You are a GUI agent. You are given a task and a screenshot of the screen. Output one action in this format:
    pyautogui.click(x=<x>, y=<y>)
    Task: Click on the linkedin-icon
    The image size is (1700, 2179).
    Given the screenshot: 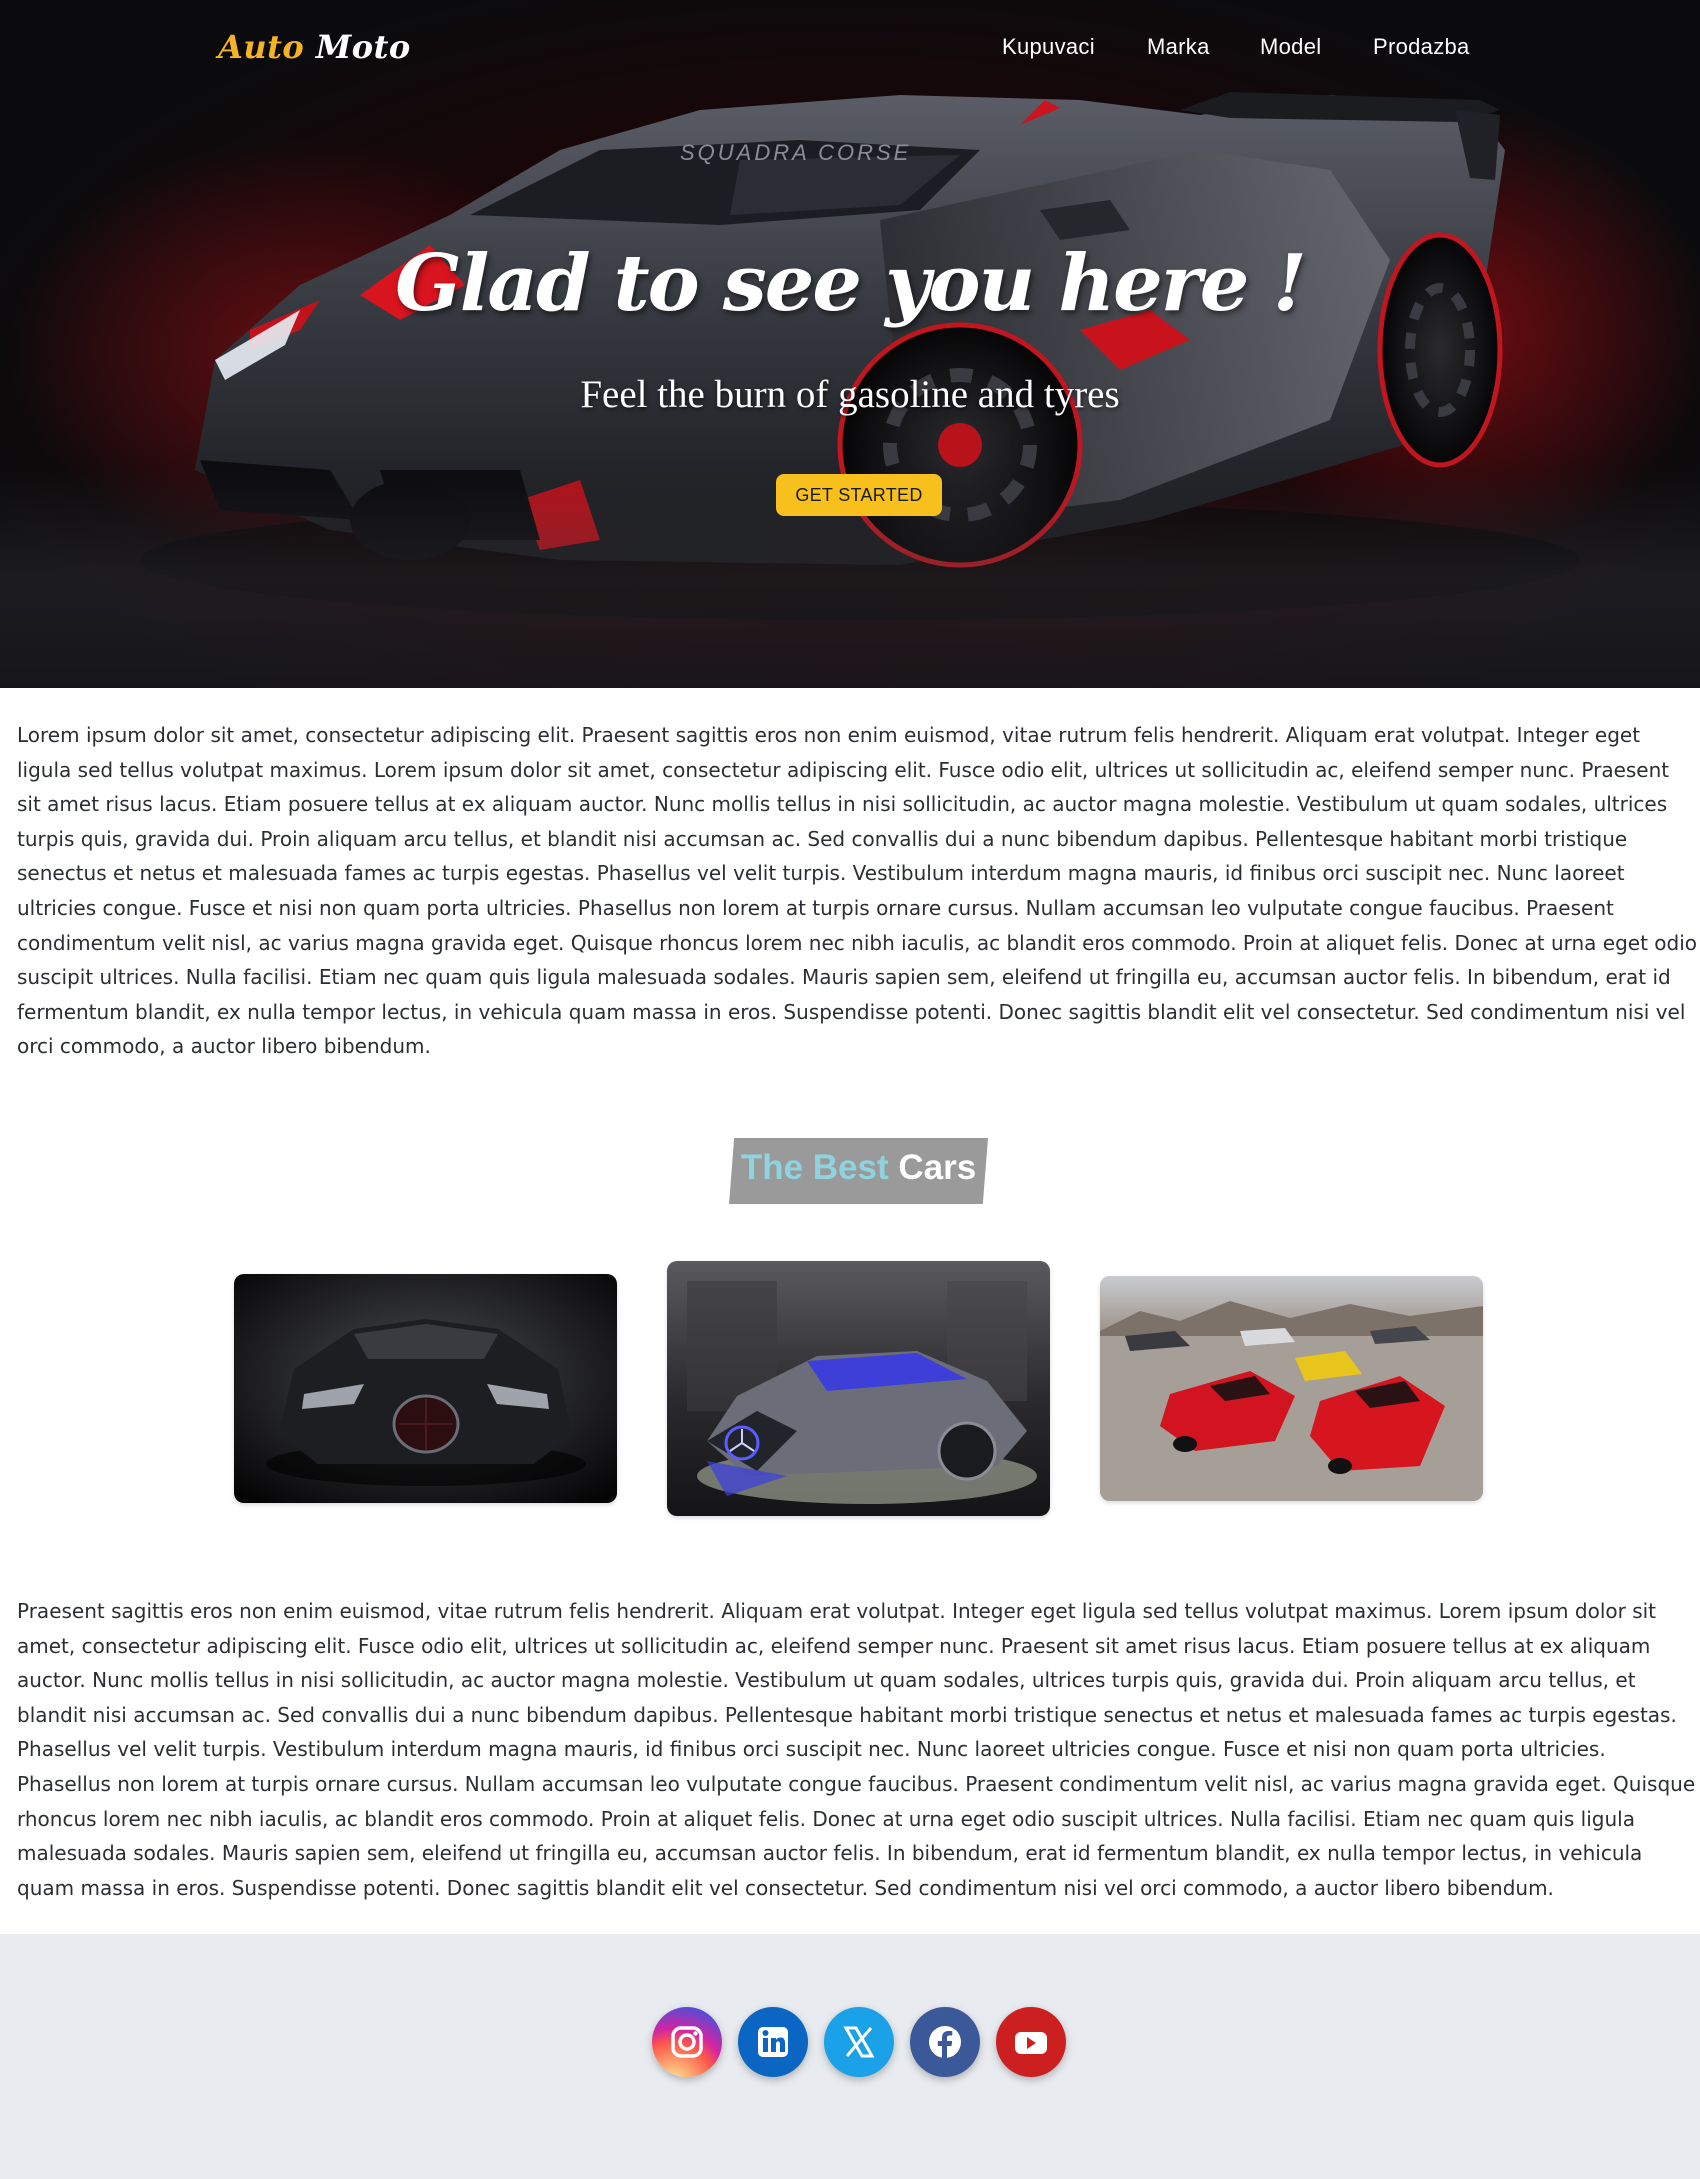 What is the action you would take?
    pyautogui.click(x=773, y=2042)
    